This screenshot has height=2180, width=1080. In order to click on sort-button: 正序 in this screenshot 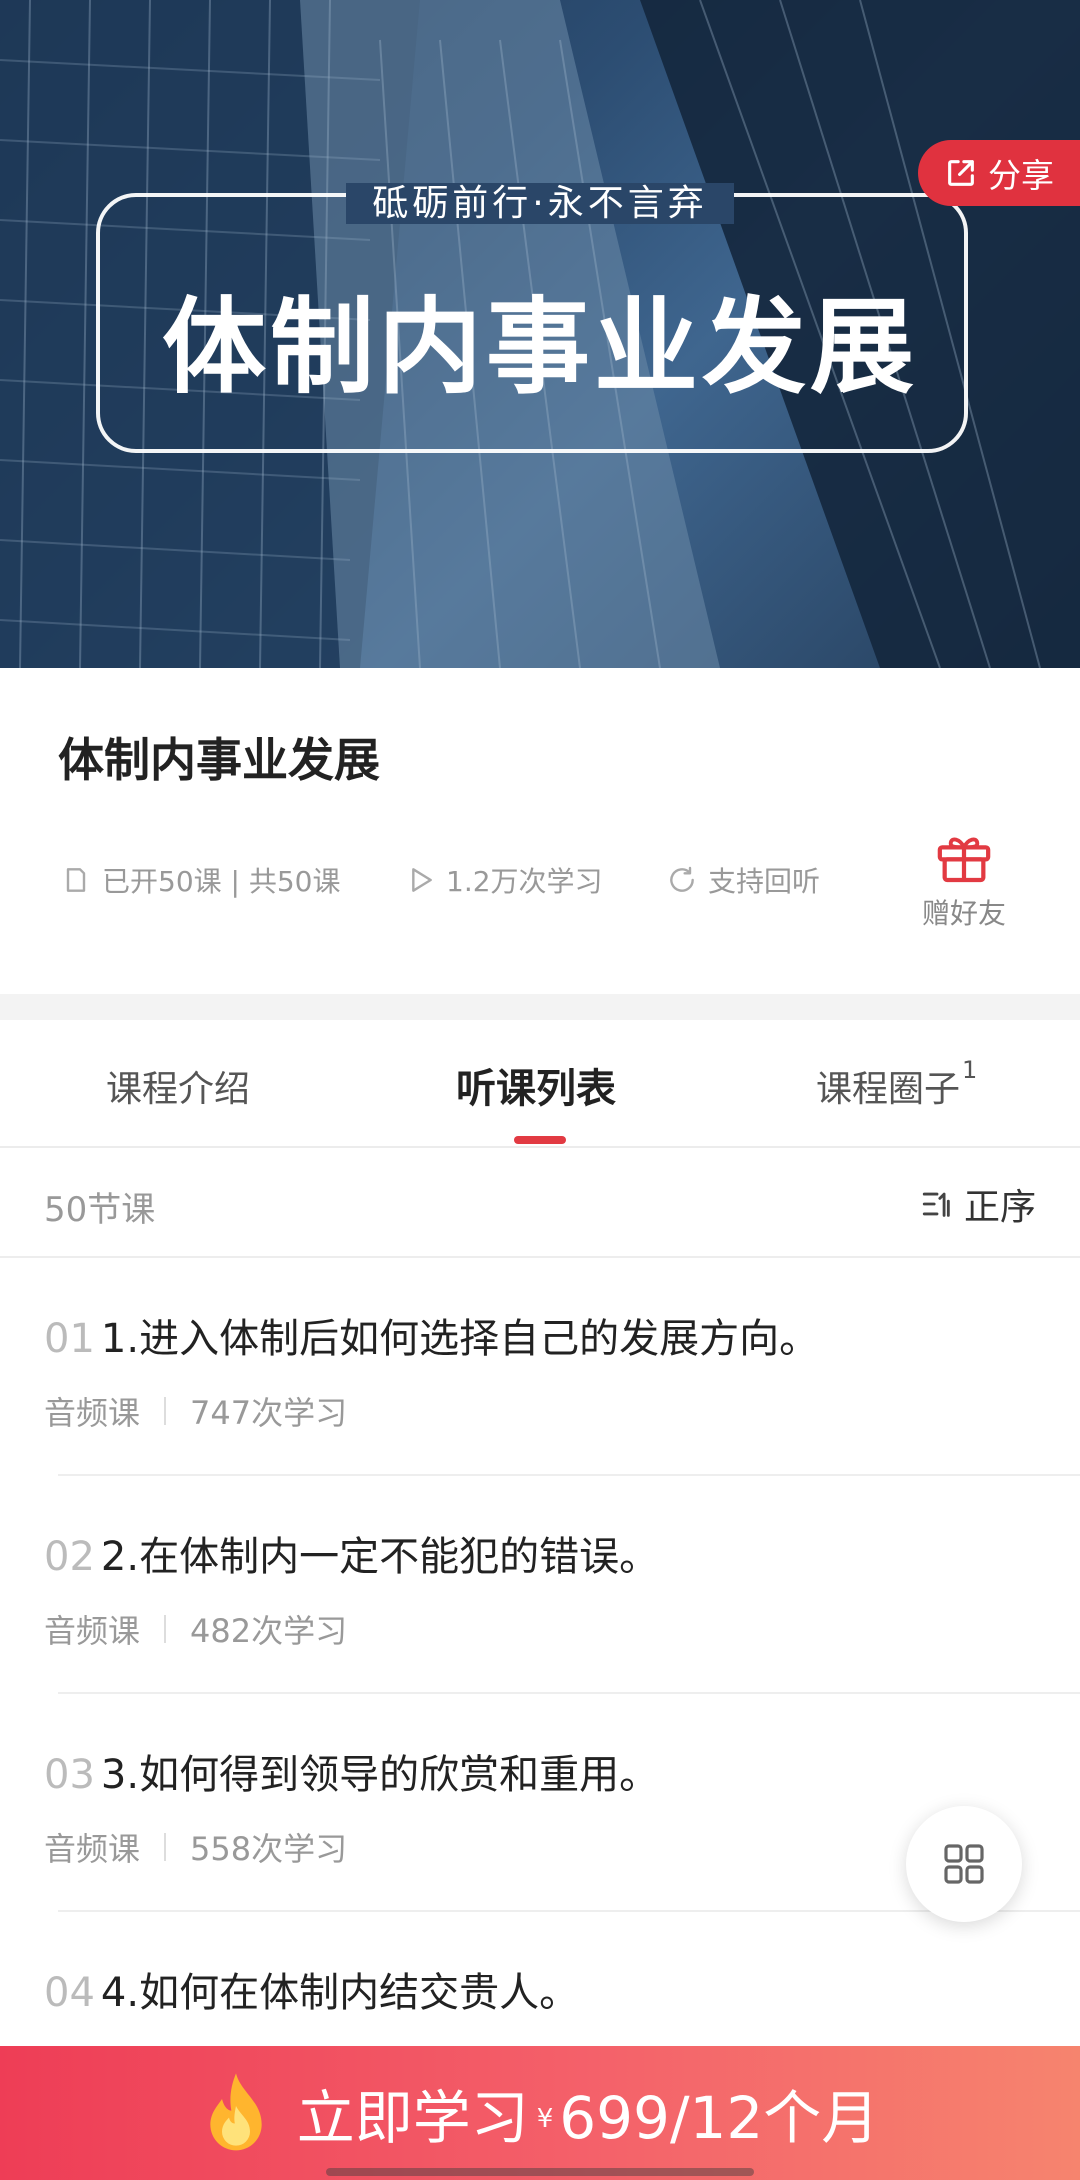, I will do `click(978, 1204)`.